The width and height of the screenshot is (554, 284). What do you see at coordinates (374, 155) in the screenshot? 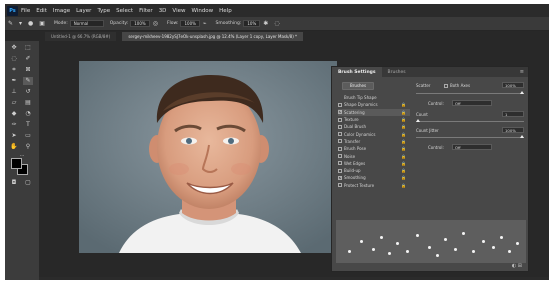
I see `noise-item: Noise 🔒` at bounding box center [374, 155].